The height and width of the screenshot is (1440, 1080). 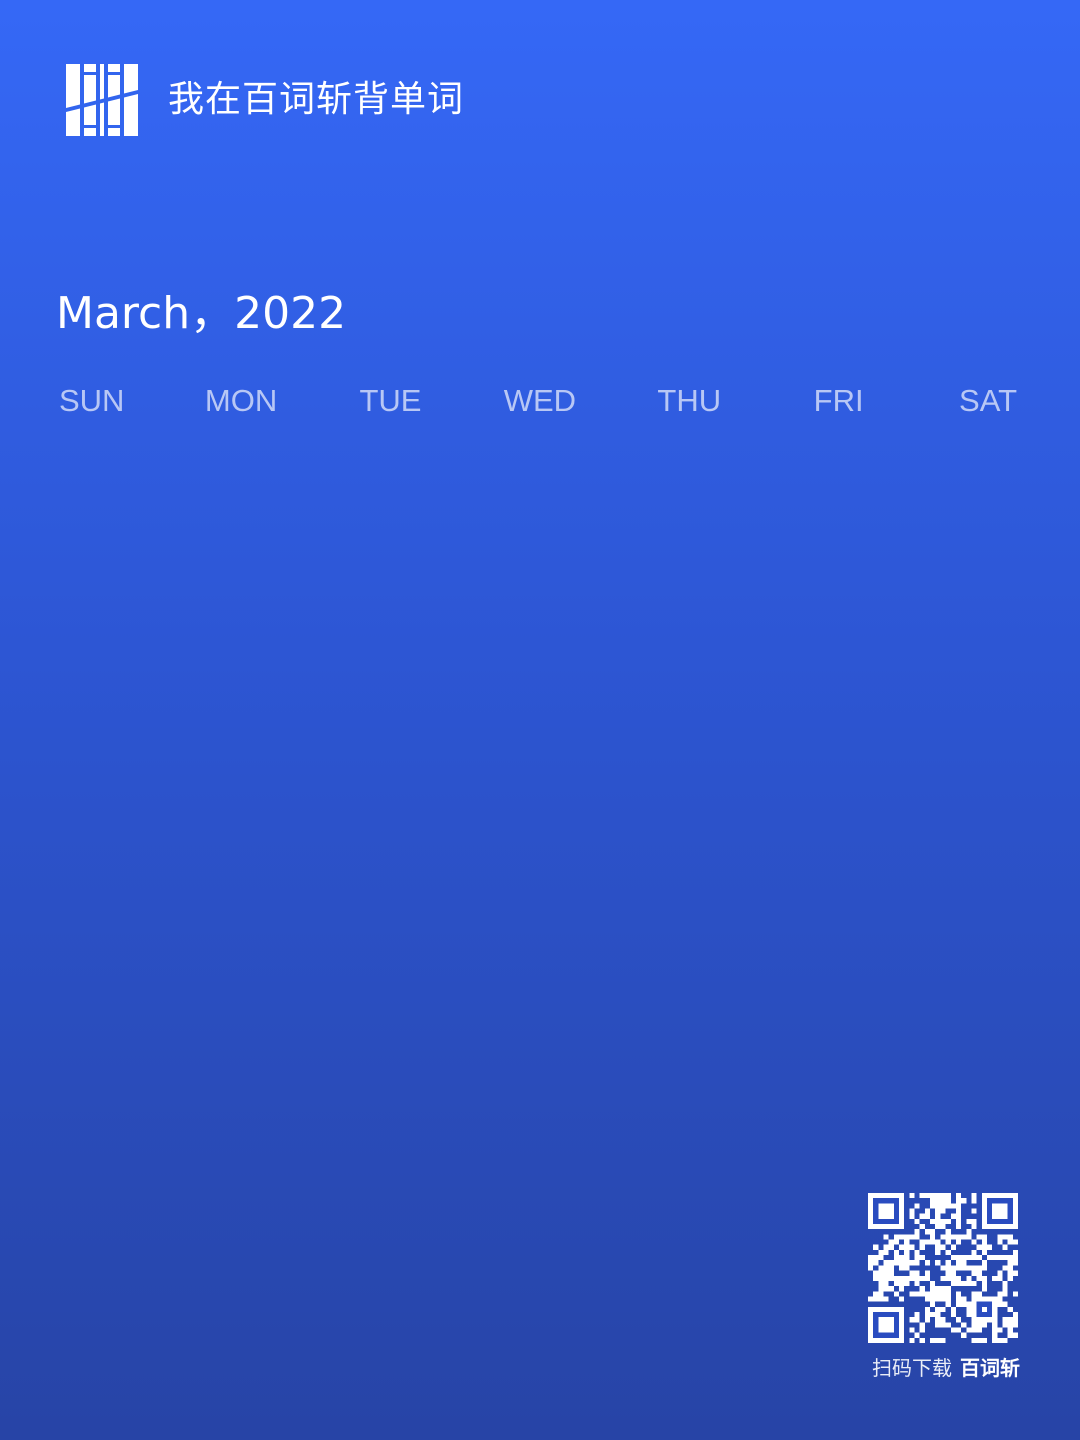 What do you see at coordinates (689, 400) in the screenshot?
I see `weekday-thu: THU` at bounding box center [689, 400].